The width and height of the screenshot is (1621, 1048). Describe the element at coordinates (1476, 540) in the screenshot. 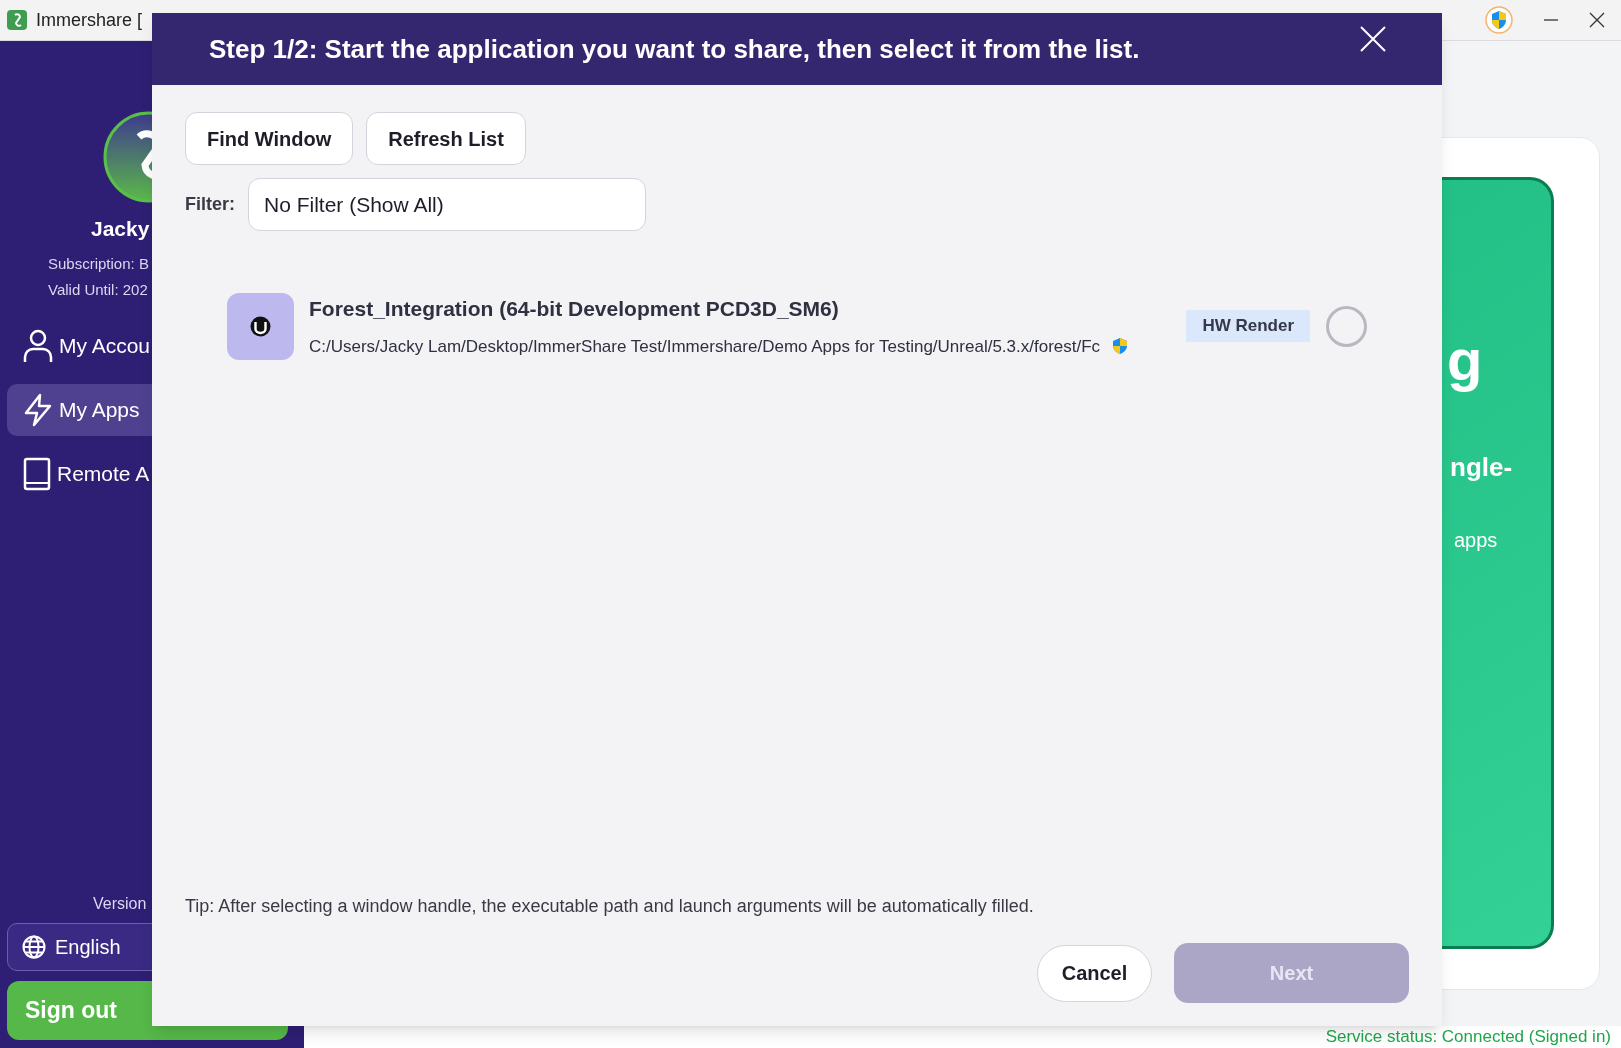

I see `body-text: apps` at that location.